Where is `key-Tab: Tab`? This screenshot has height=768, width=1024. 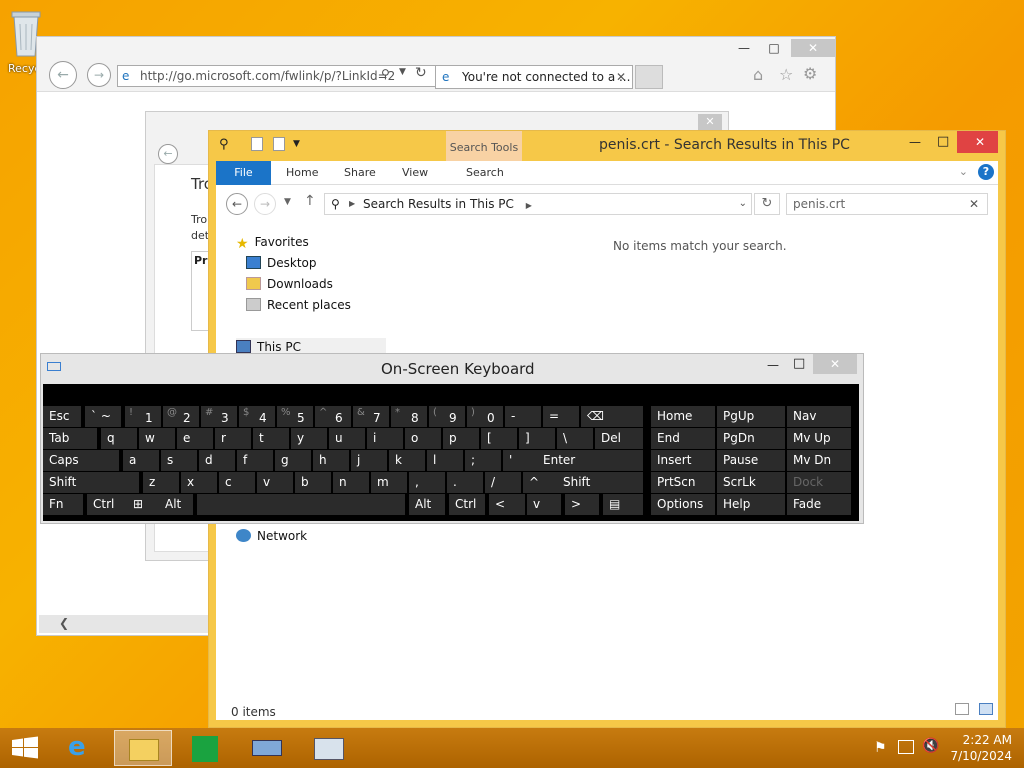
key-Tab: Tab is located at coordinates (70, 438).